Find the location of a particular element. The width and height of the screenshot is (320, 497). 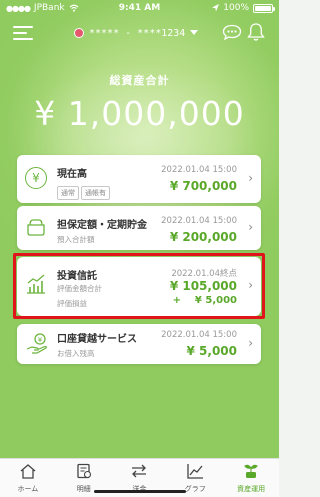

account-color-icon is located at coordinates (79, 33).